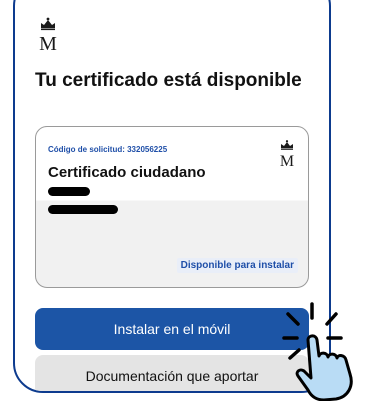 Image resolution: width=376 pixels, height=401 pixels. Describe the element at coordinates (237, 265) in the screenshot. I see `status-badge: Disponible para instalar` at that location.